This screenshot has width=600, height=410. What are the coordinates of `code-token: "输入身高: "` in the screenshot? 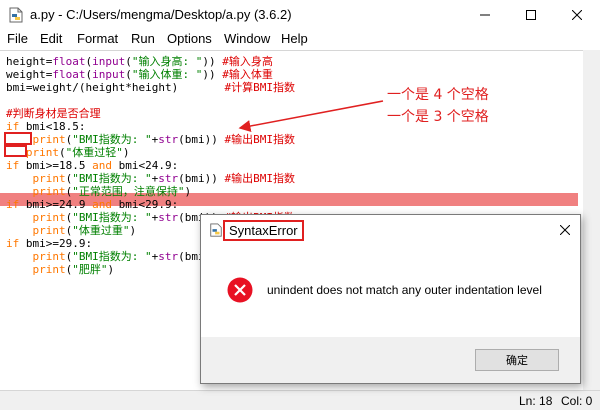 It's located at (167, 61).